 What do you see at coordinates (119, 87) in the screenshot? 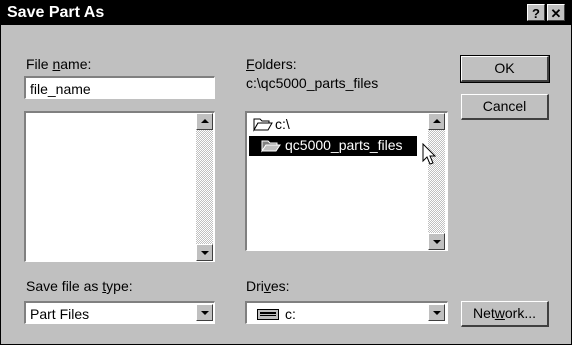
I see `file-name-input: file_name` at bounding box center [119, 87].